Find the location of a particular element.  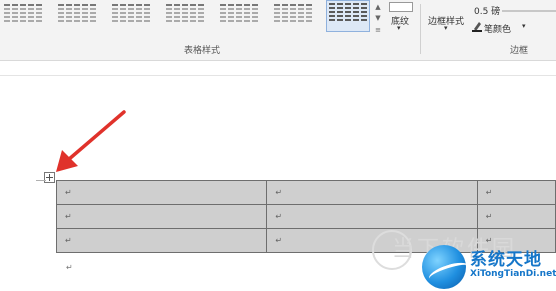

gallery-more-icon: ≡ is located at coordinates (378, 30).